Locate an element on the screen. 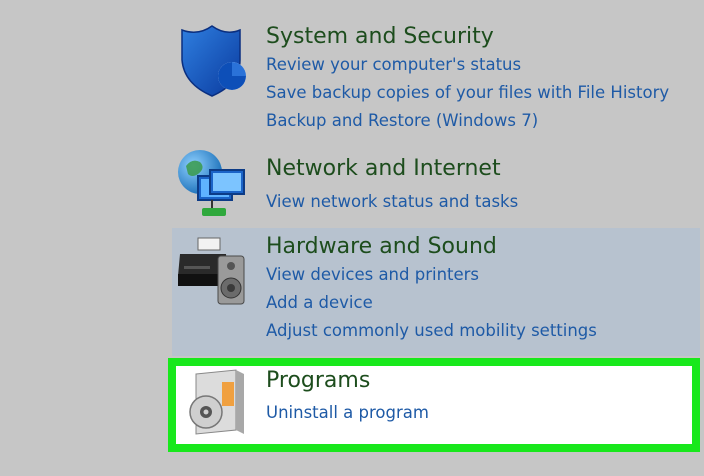 The width and height of the screenshot is (704, 476). shield-icon is located at coordinates (212, 62).